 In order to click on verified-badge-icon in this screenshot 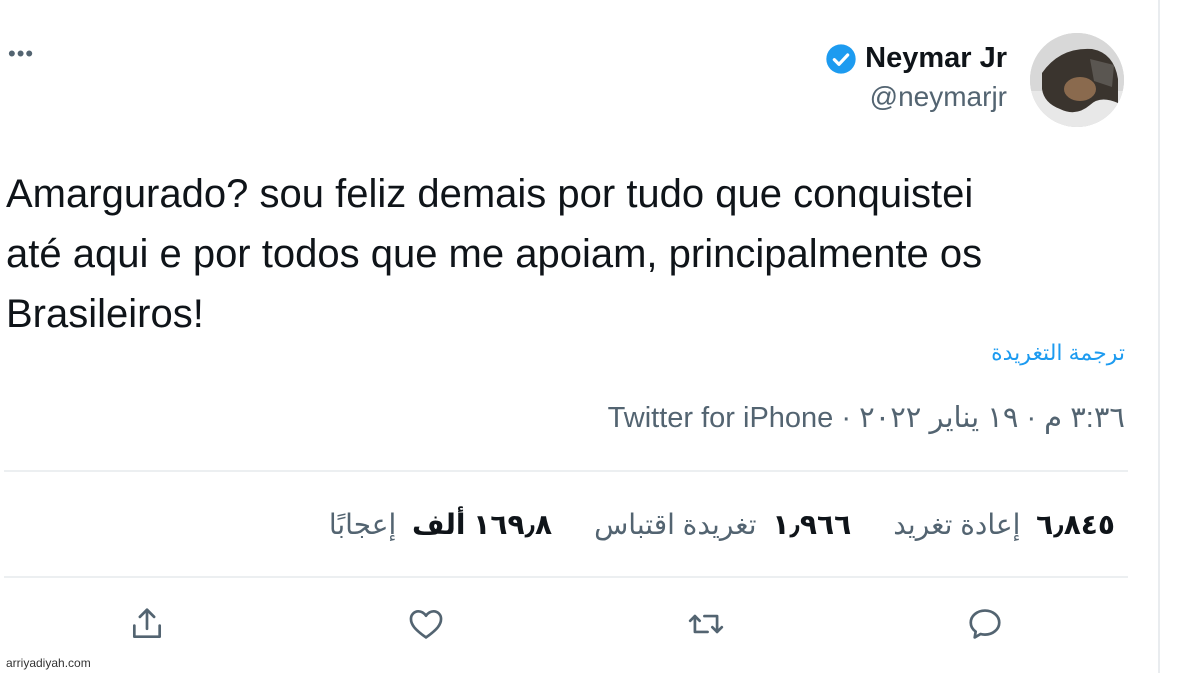, I will do `click(841, 58)`.